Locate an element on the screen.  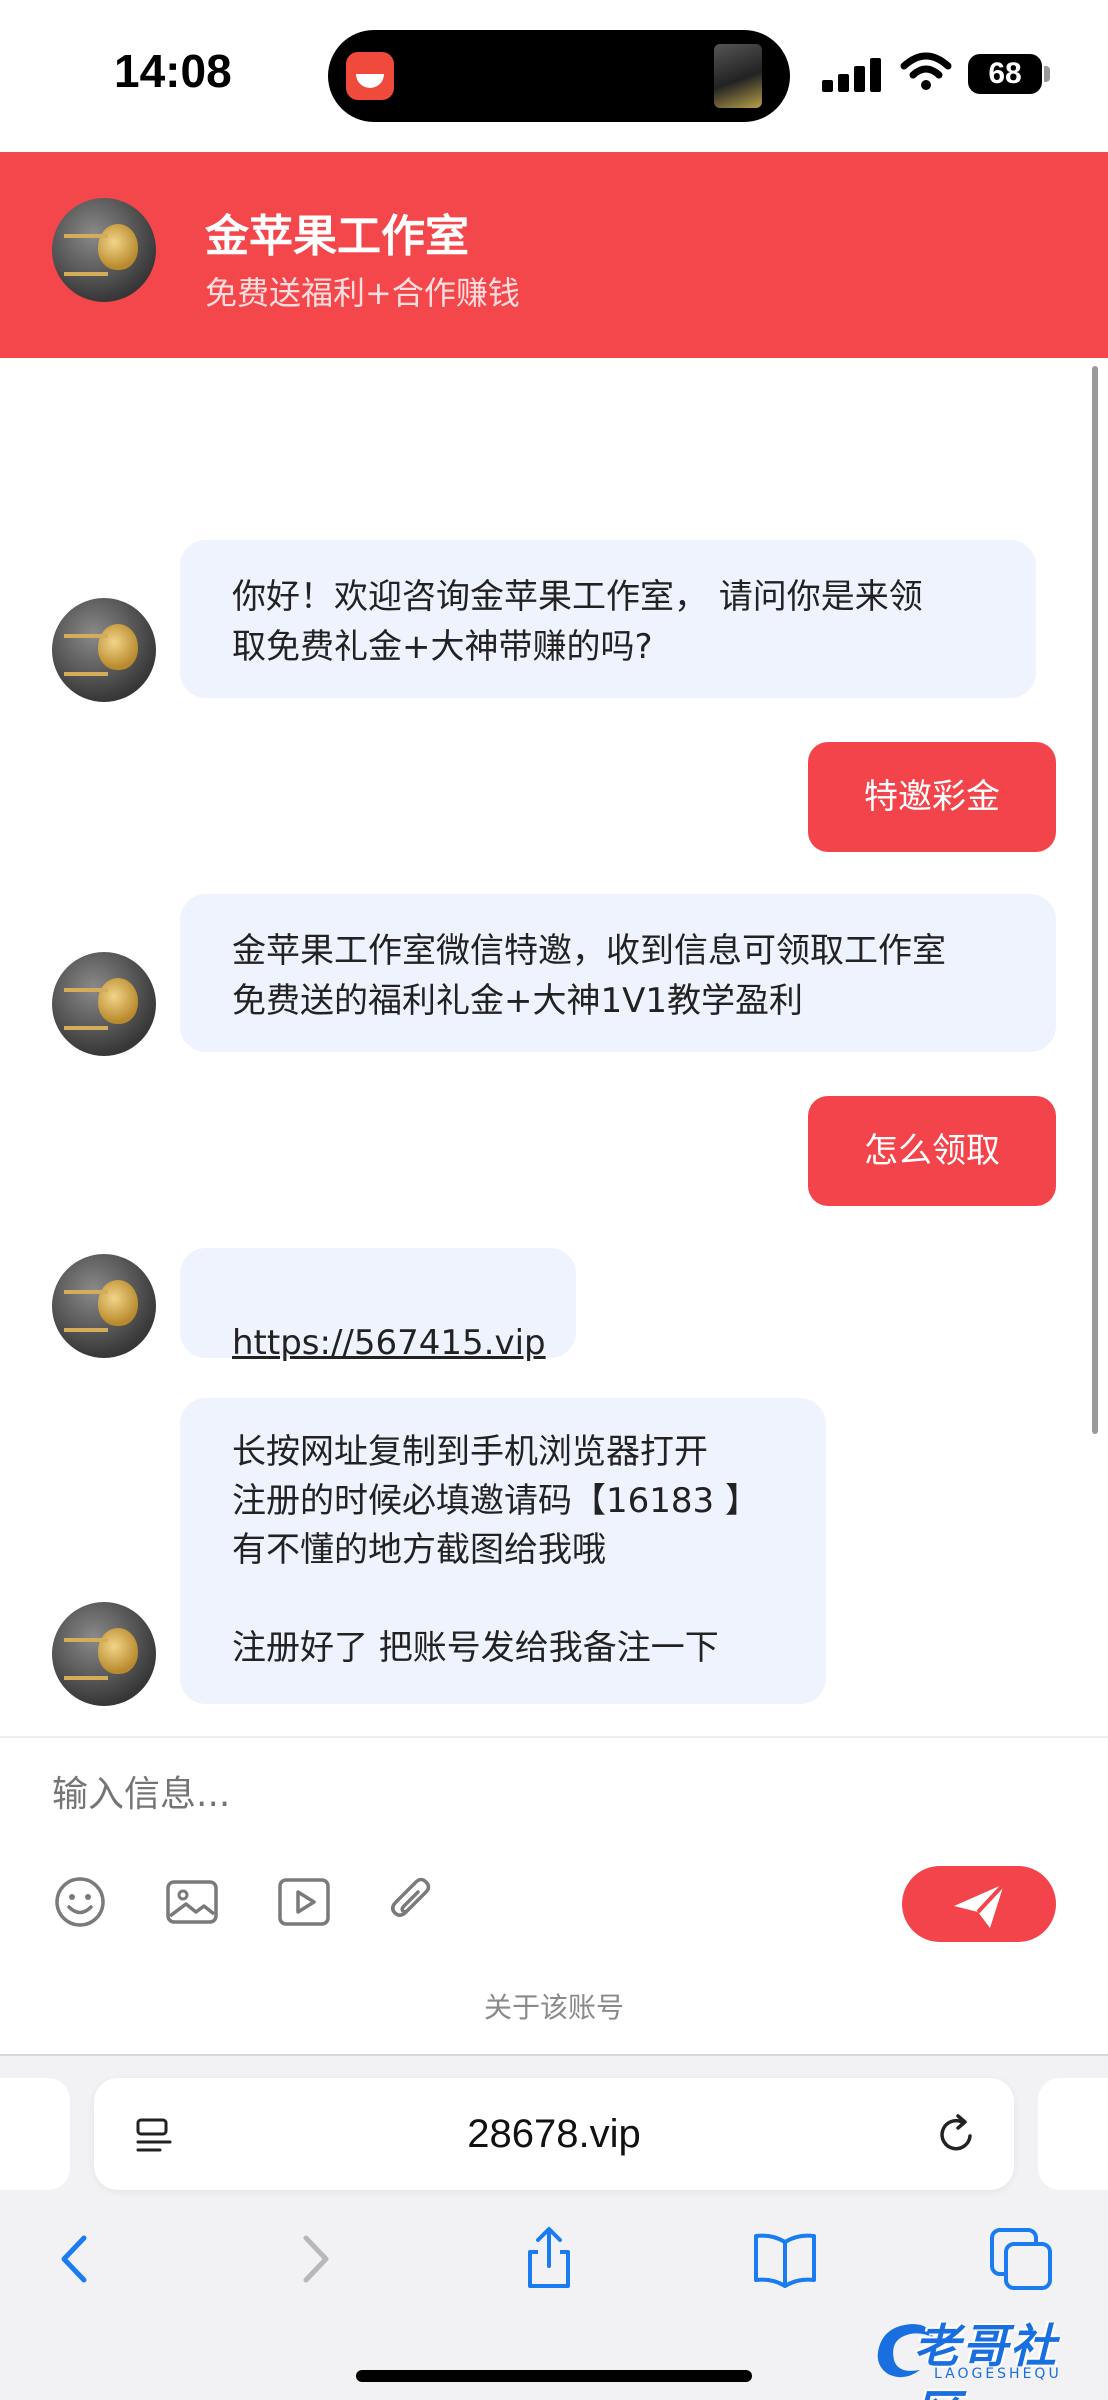
video-icon is located at coordinates (304, 1902).